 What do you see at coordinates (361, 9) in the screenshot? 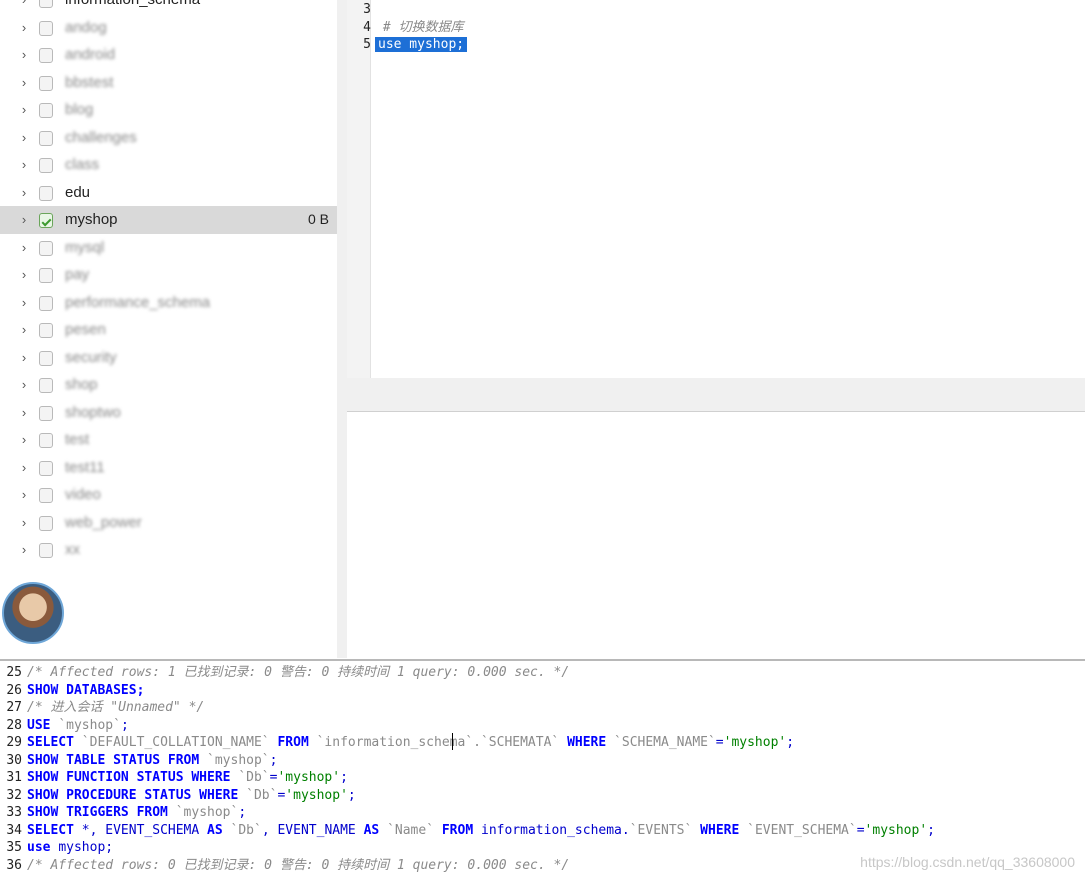
I see `editor-line: 3` at bounding box center [361, 9].